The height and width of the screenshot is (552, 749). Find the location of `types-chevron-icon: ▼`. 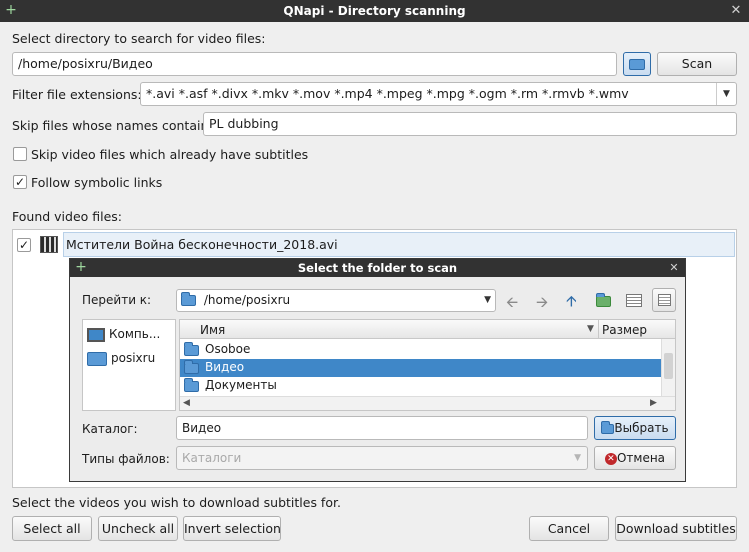

types-chevron-icon: ▼ is located at coordinates (577, 458).